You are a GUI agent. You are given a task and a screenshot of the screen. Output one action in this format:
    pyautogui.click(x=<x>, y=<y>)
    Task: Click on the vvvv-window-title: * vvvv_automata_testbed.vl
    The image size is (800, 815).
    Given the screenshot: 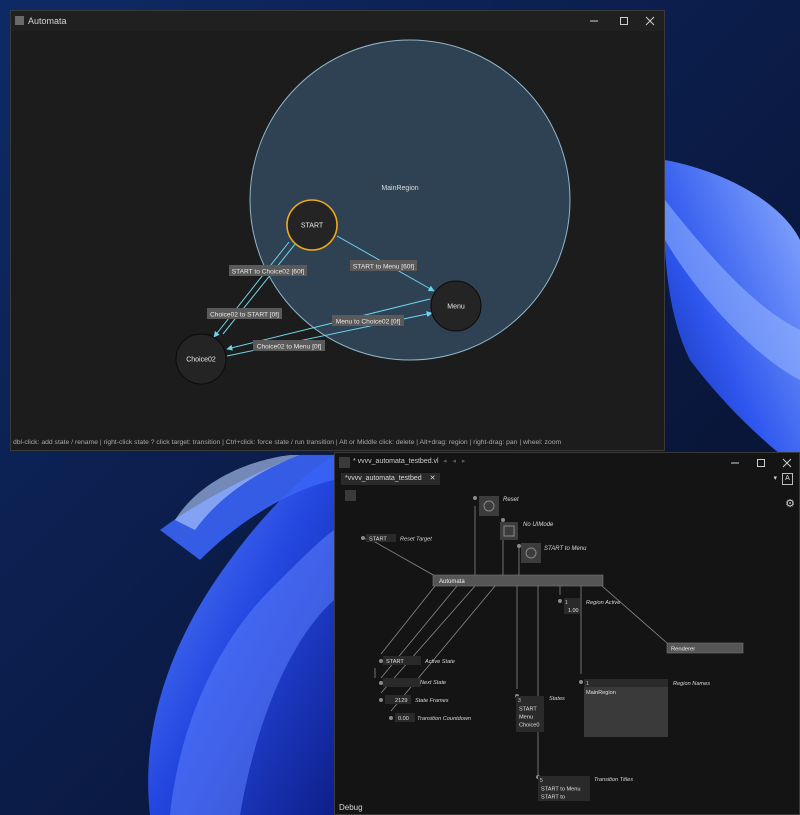 What is the action you would take?
    pyautogui.click(x=396, y=461)
    